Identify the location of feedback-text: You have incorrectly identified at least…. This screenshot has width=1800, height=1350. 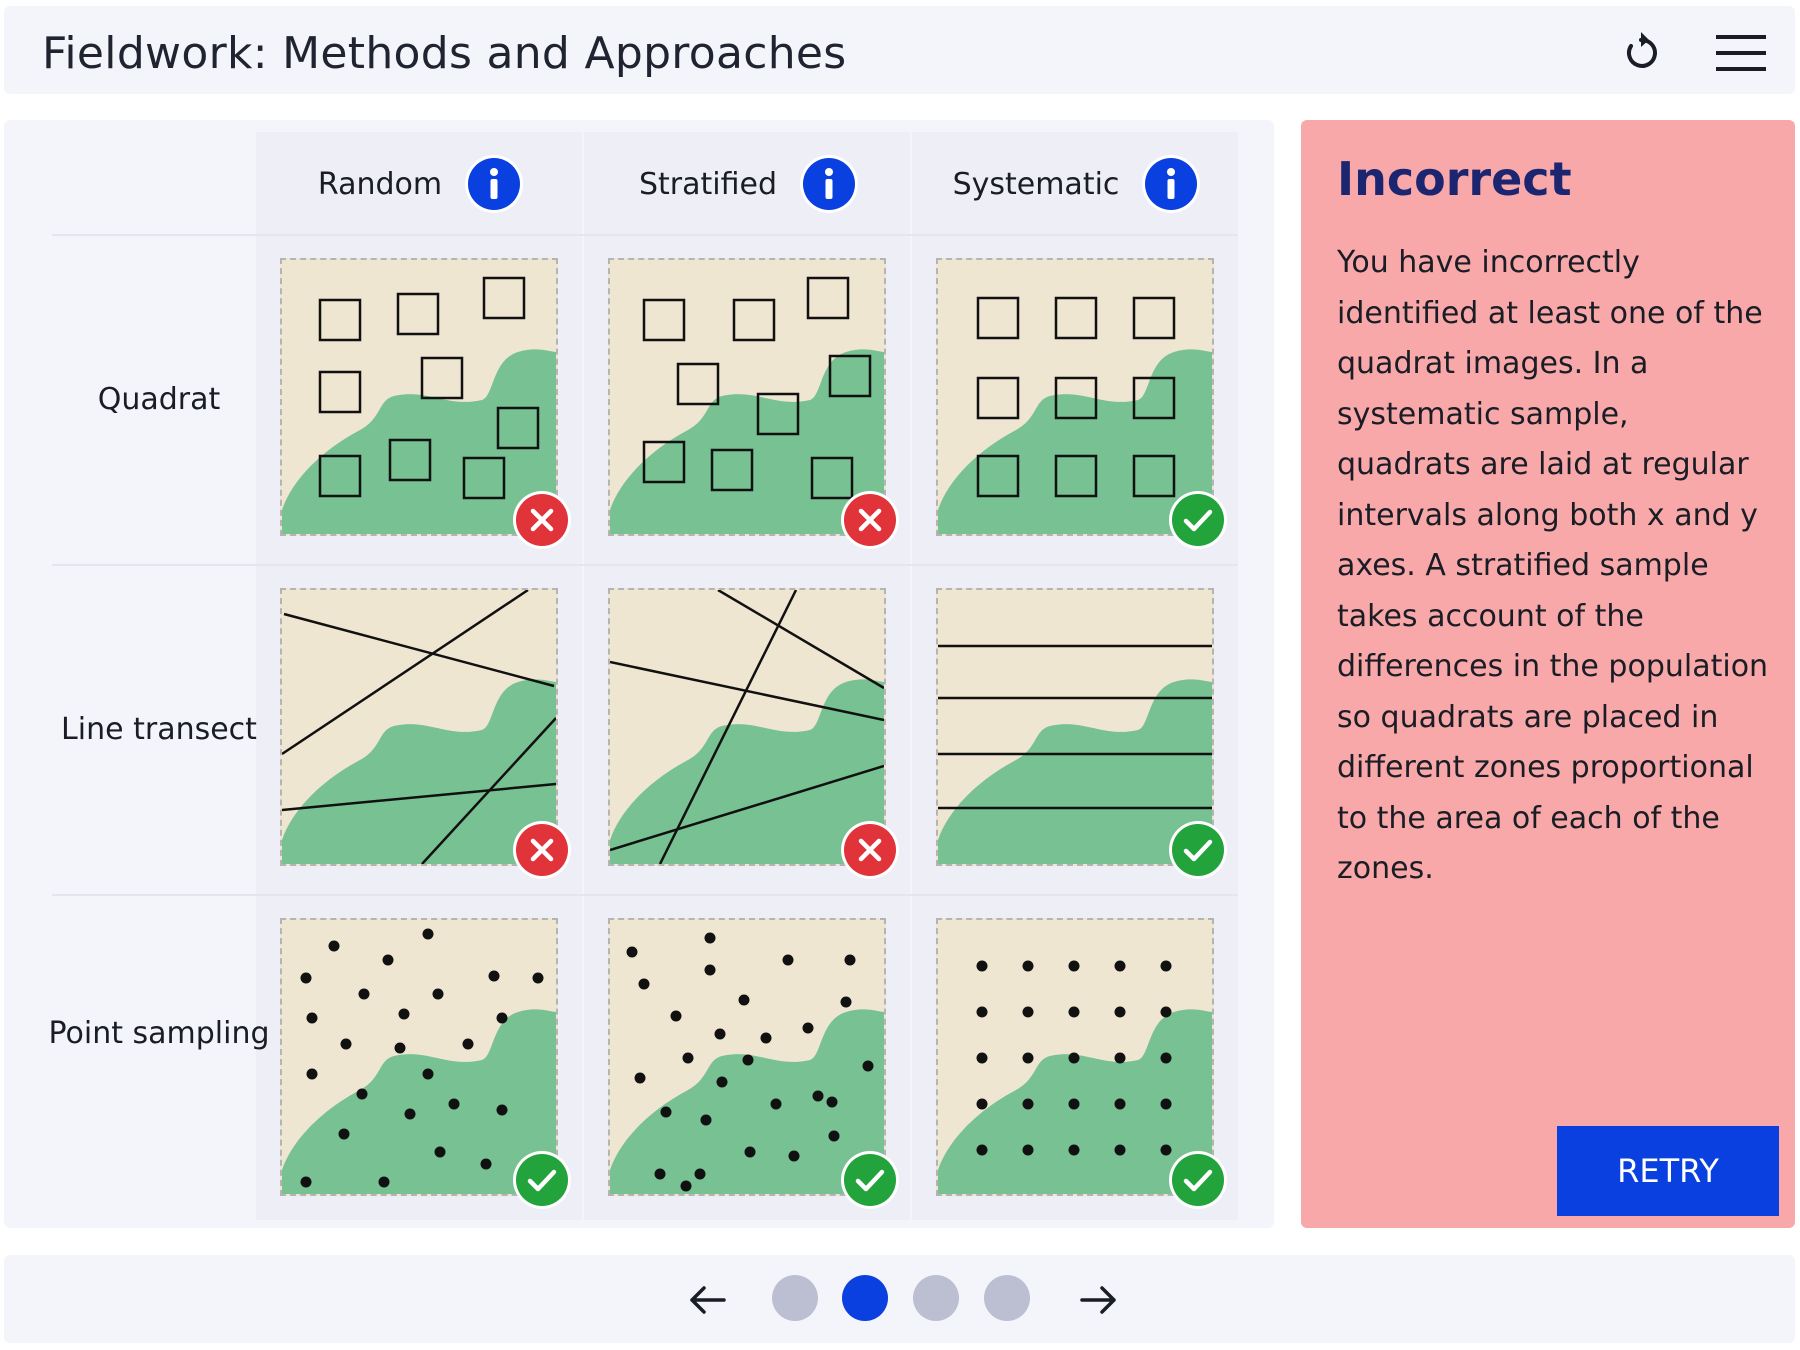
(1553, 565).